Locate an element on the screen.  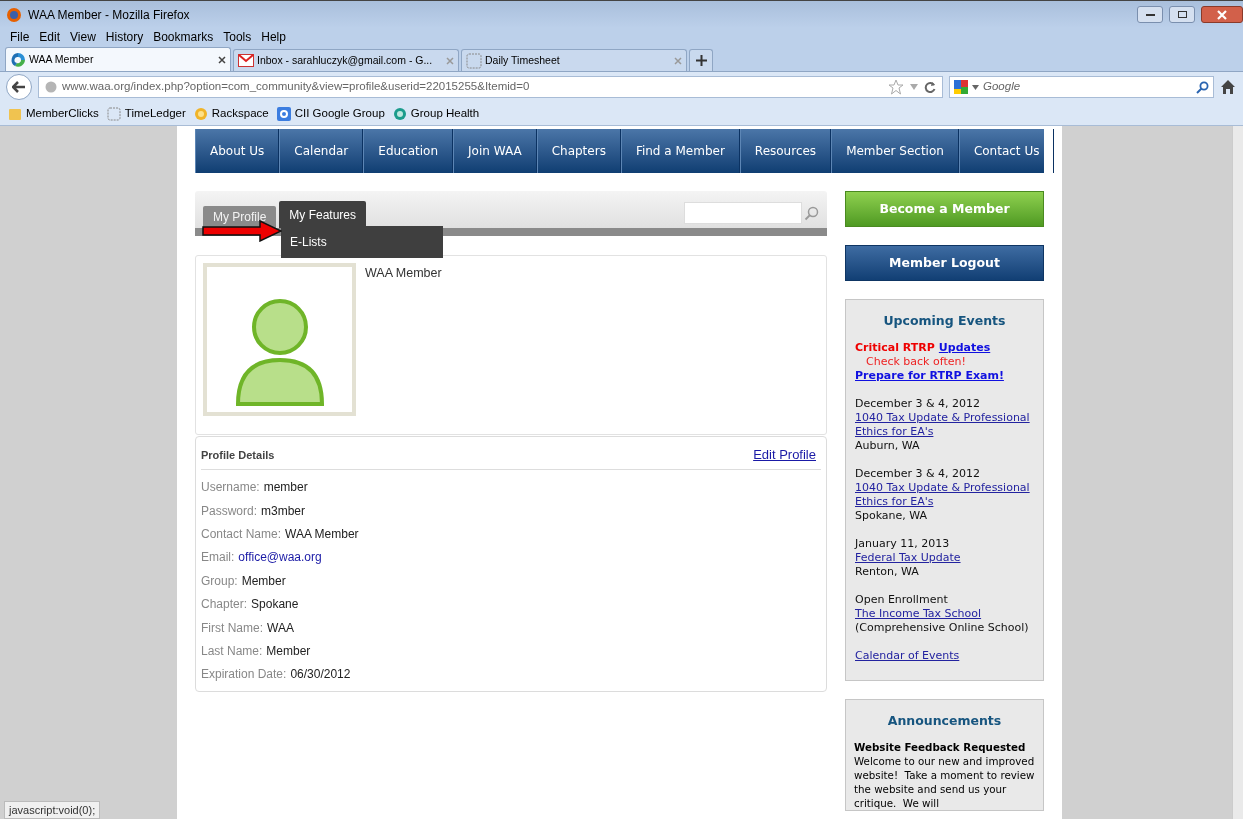
nav-link: Chapters is located at coordinates (578, 151).